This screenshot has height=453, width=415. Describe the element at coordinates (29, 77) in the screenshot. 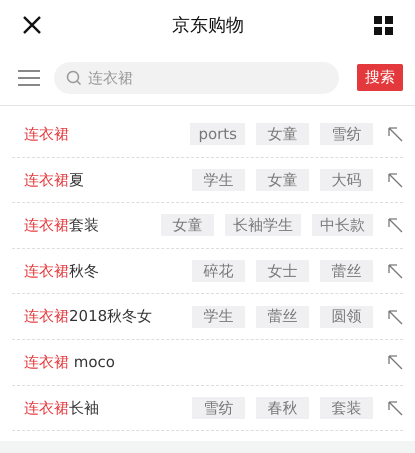

I see `menu-icon` at that location.